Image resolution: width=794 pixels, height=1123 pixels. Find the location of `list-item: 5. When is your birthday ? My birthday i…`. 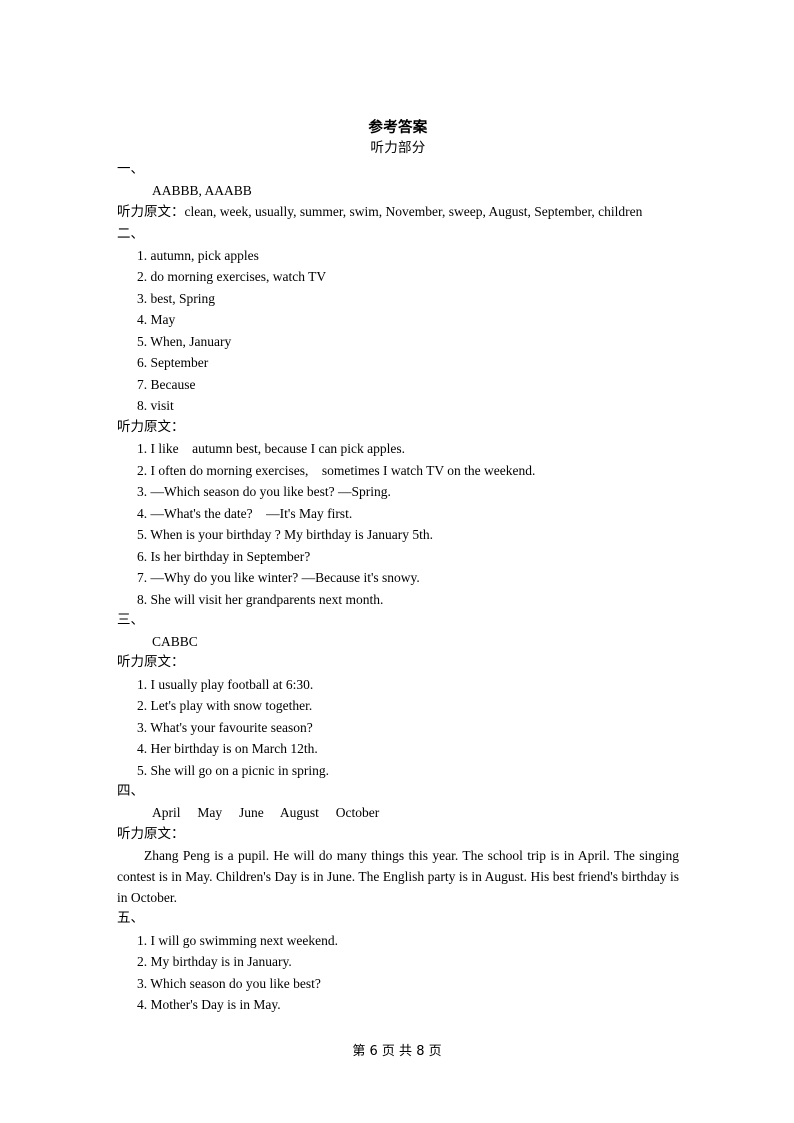

list-item: 5. When is your birthday ? My birthday i… is located at coordinates (285, 535).